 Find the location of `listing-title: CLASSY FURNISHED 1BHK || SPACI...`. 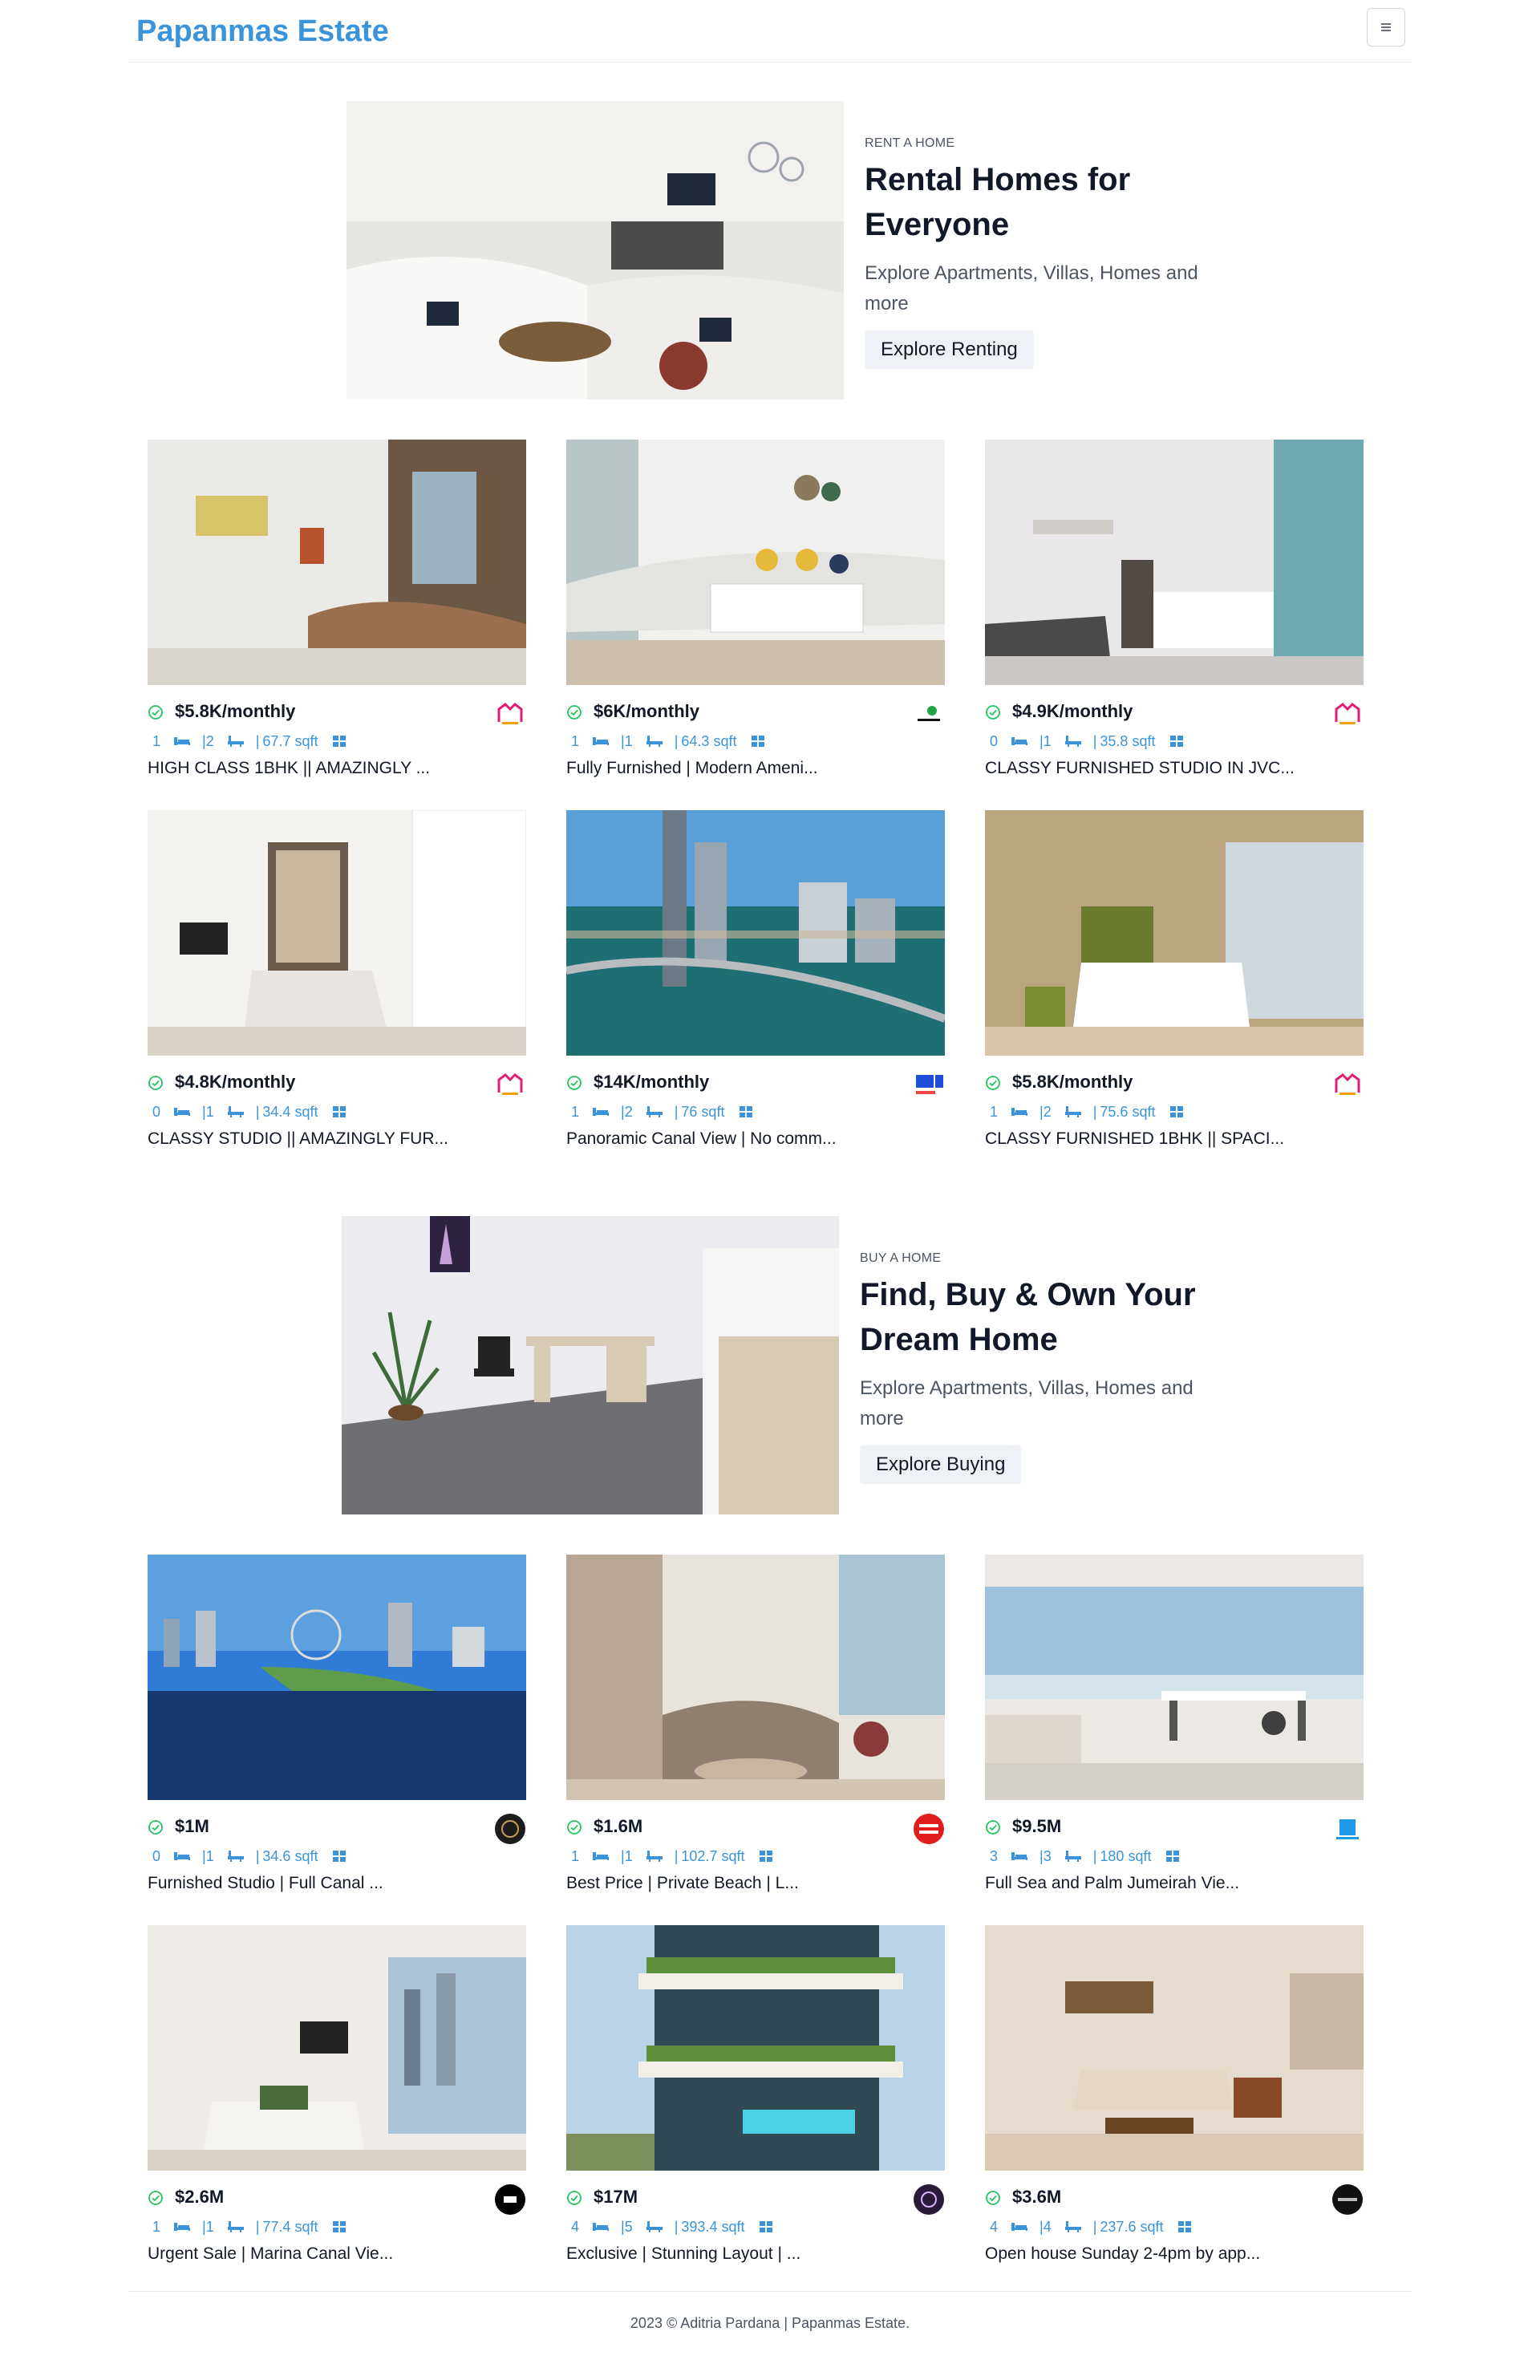

listing-title: CLASSY FURNISHED 1BHK || SPACI... is located at coordinates (1174, 1139).